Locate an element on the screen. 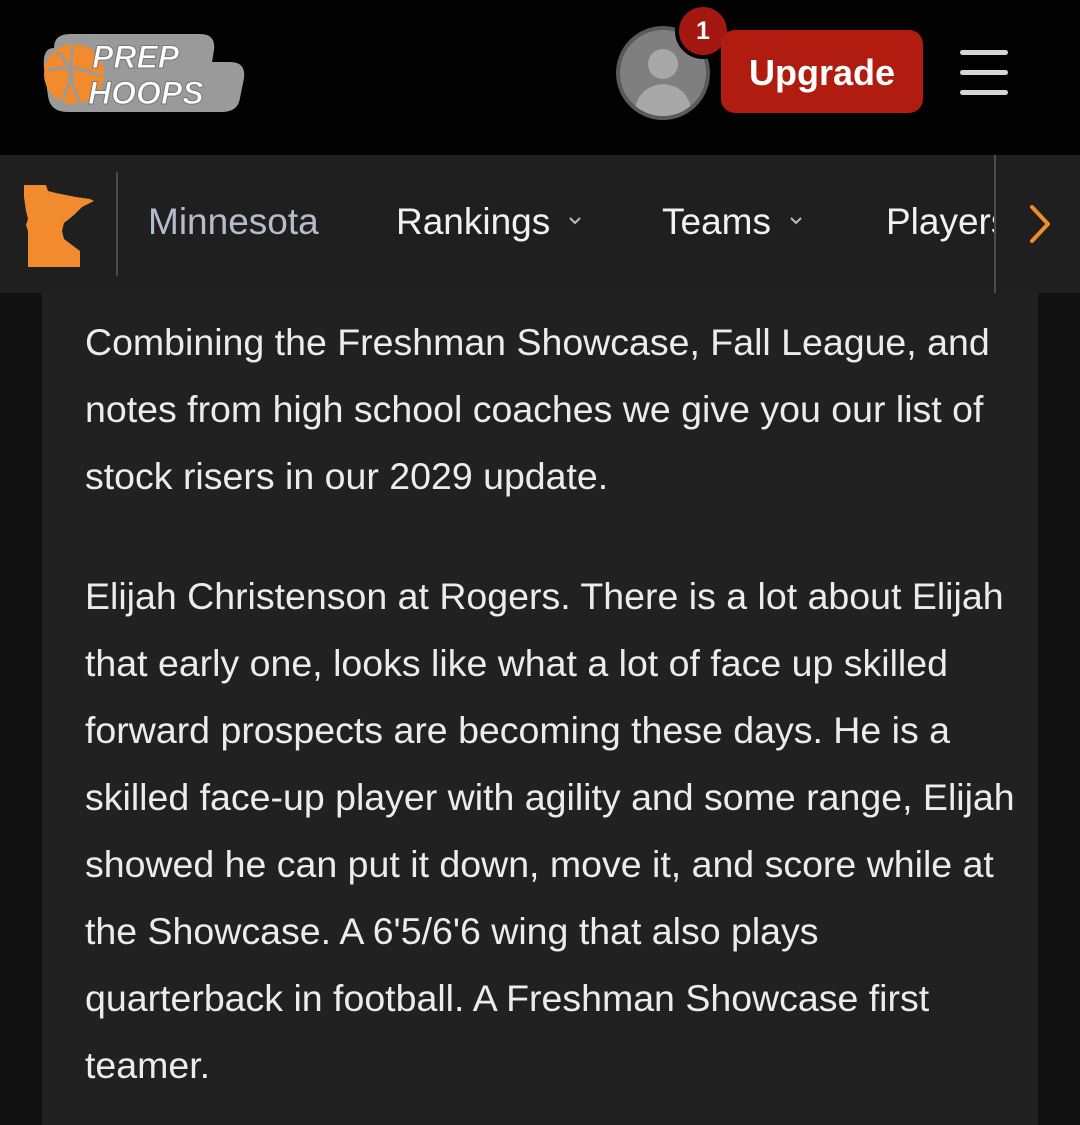 The width and height of the screenshot is (1080, 1125). nav-scroll-area: Minnesota Rankings Teams Players is located at coordinates (556, 224).